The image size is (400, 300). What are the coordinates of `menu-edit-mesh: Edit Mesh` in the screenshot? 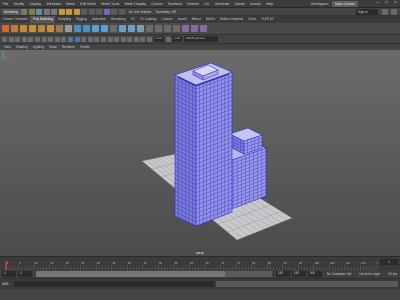 It's located at (88, 3).